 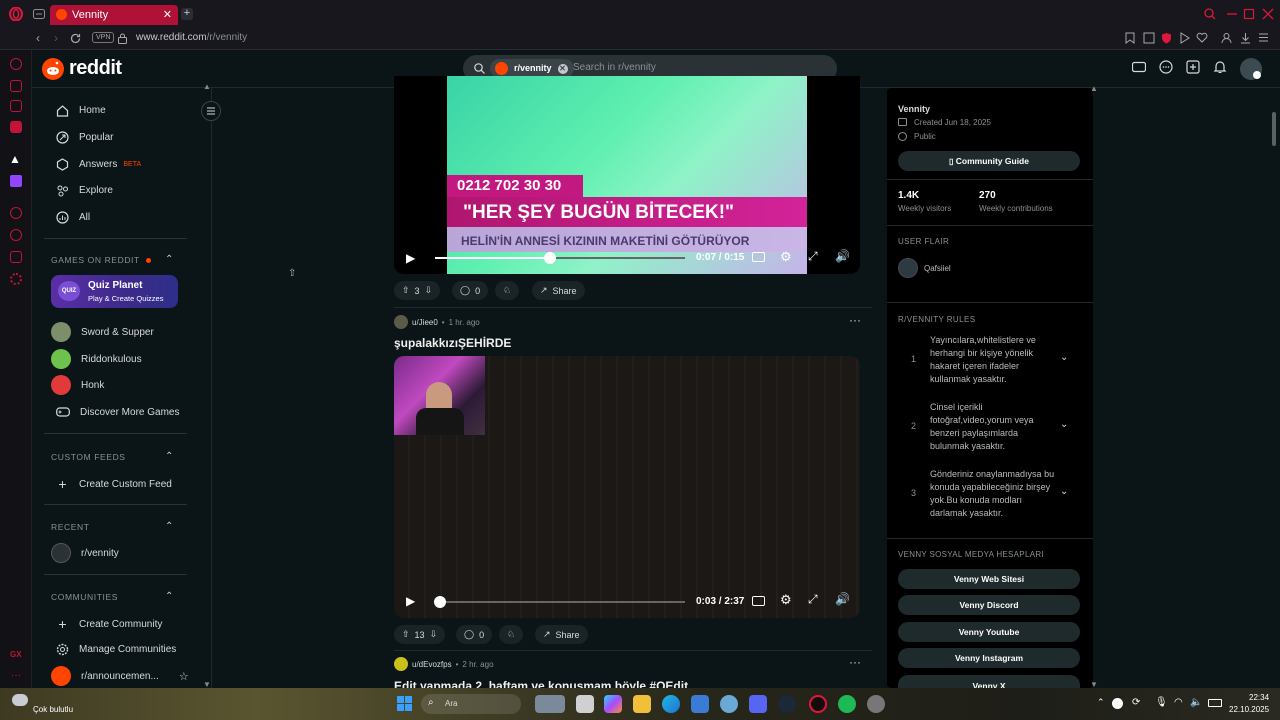 What do you see at coordinates (642, 704) in the screenshot?
I see `file-explorer-icon` at bounding box center [642, 704].